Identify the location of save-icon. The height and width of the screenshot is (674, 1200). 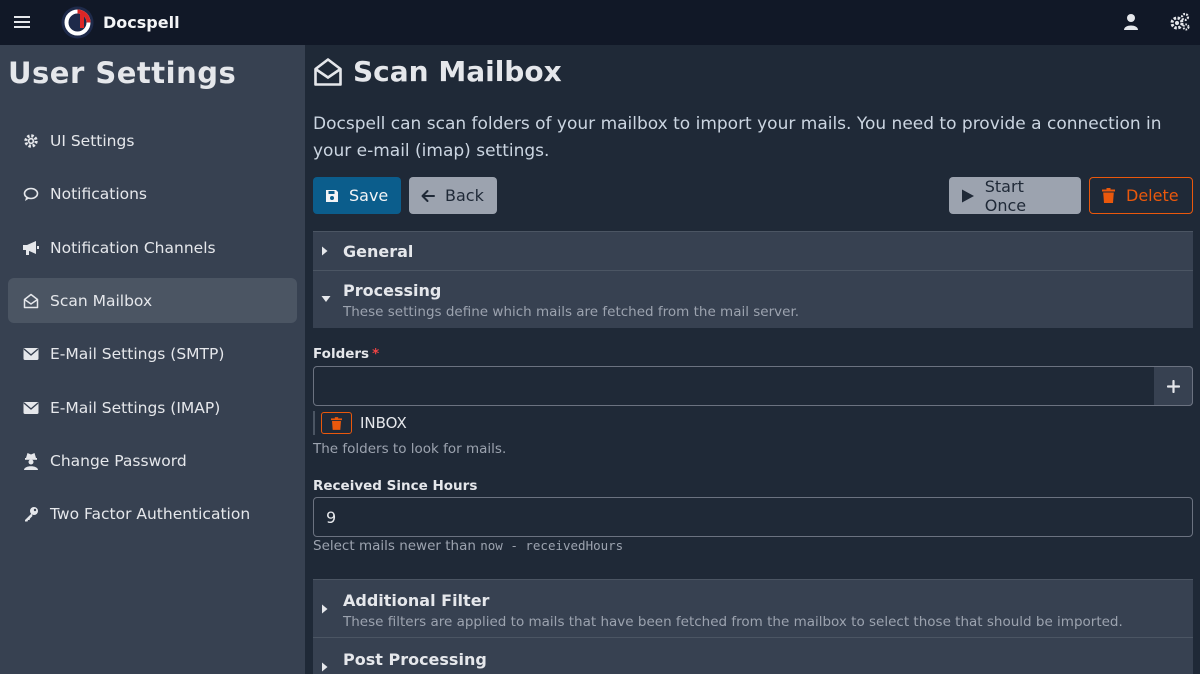
(333, 196).